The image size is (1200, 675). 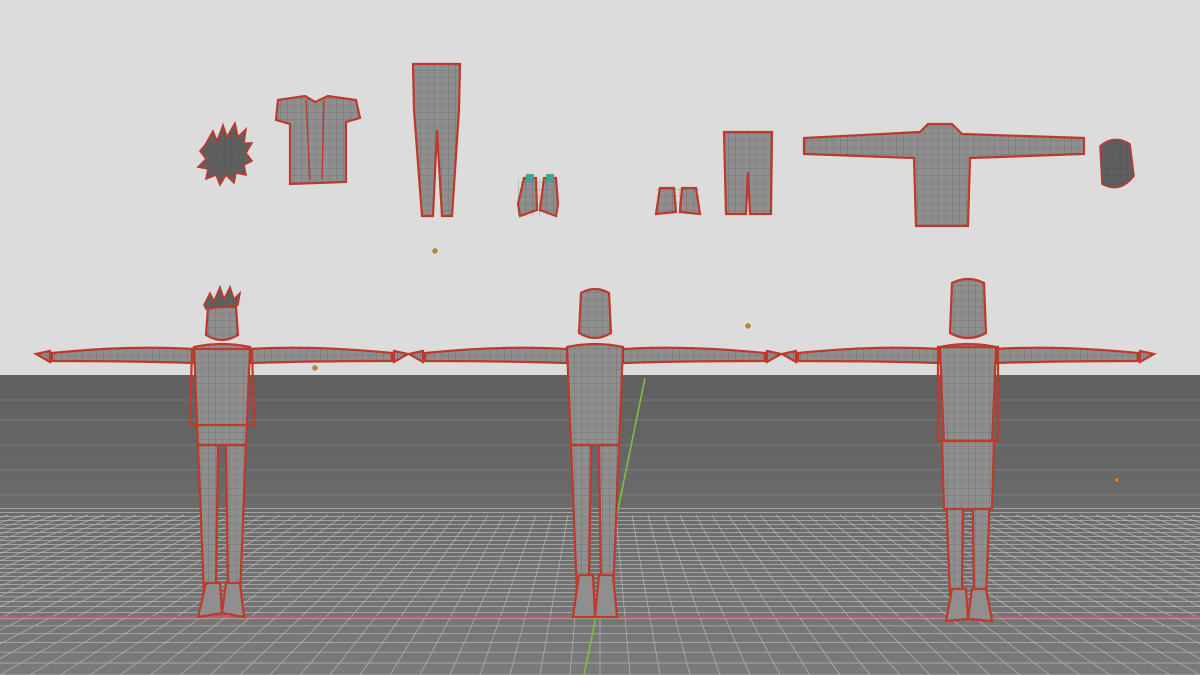 What do you see at coordinates (1117, 163) in the screenshot?
I see `cap-hair-mesh` at bounding box center [1117, 163].